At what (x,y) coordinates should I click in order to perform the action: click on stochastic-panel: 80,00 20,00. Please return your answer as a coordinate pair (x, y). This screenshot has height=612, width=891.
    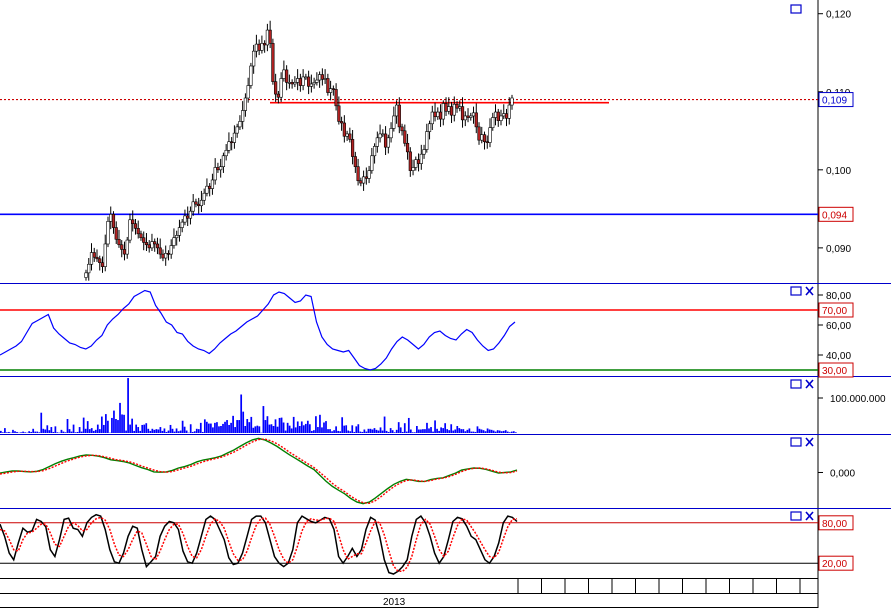
    Looking at the image, I should click on (427, 544).